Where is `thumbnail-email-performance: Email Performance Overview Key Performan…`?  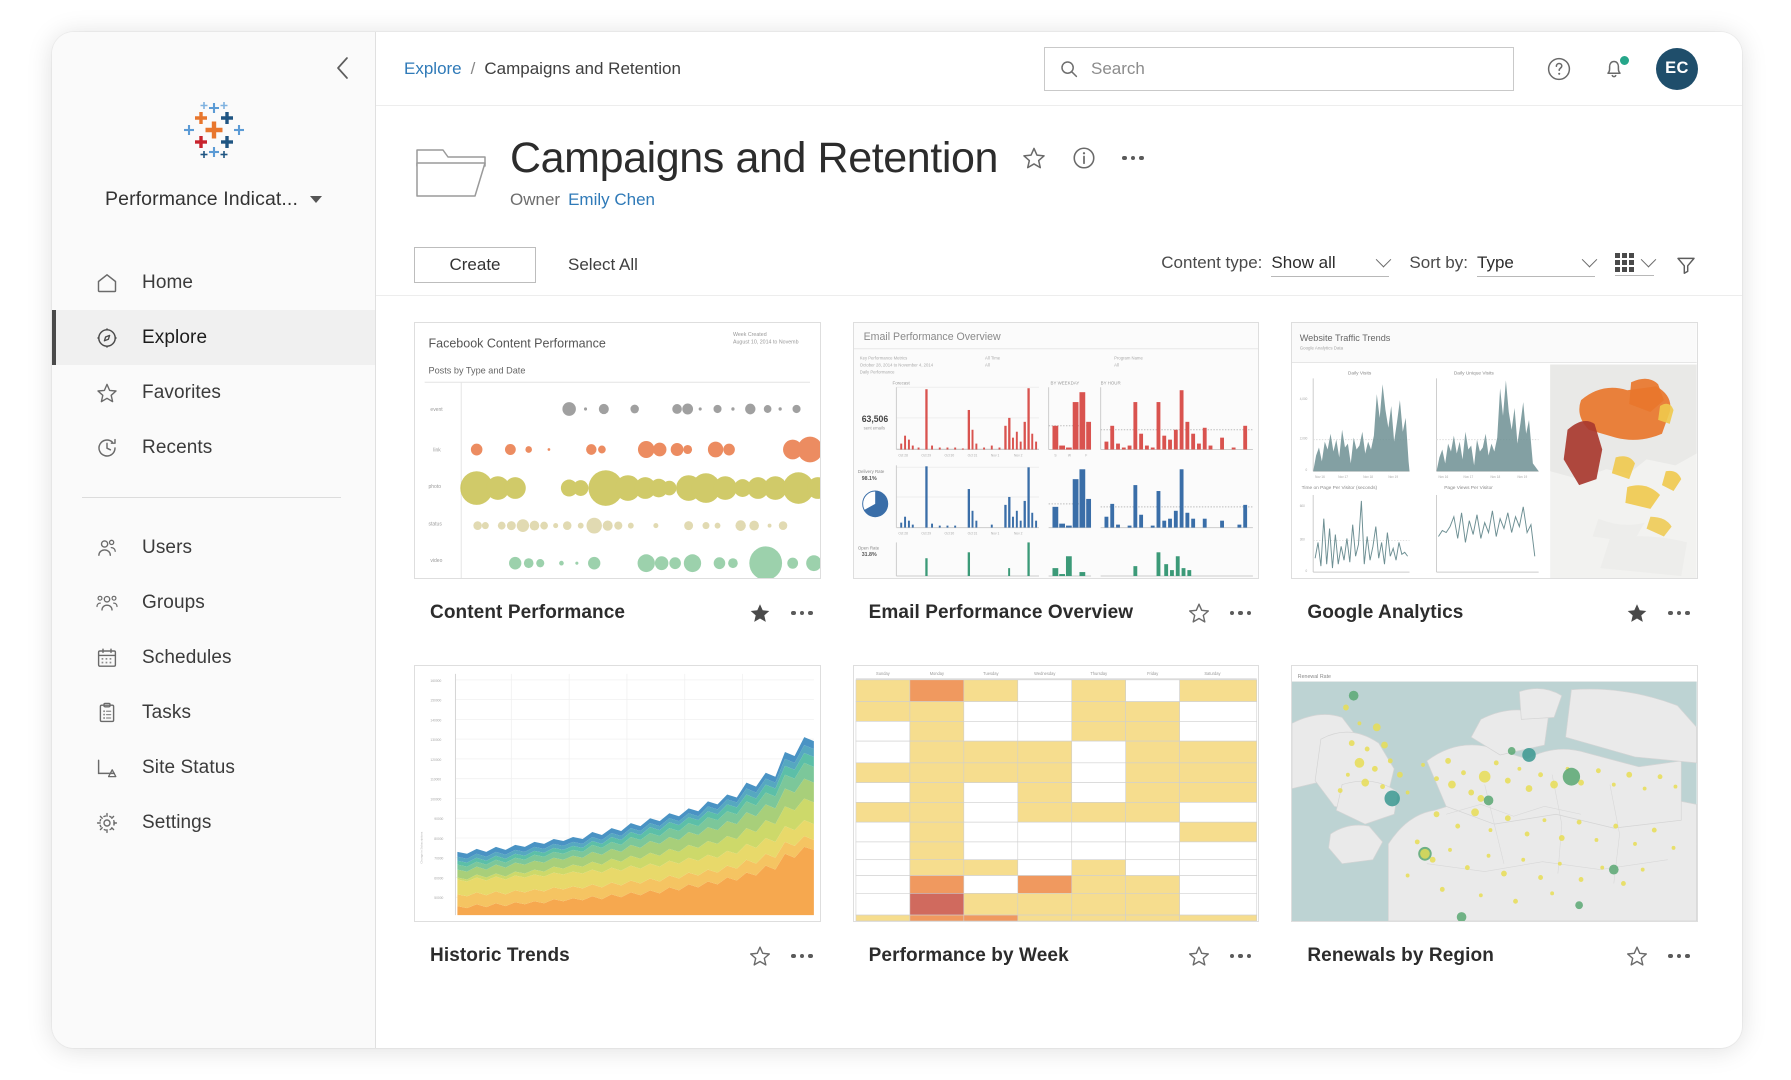 thumbnail-email-performance: Email Performance Overview Key Performan… is located at coordinates (1056, 451).